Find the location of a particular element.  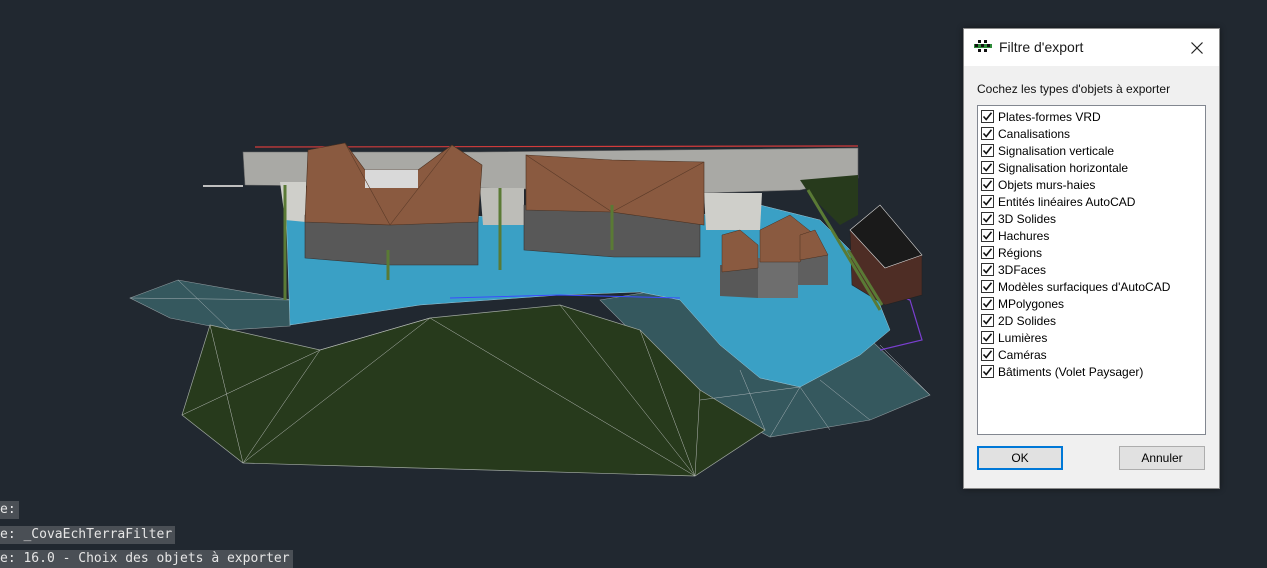

checklist-item: 3DFaces is located at coordinates (1013, 269).